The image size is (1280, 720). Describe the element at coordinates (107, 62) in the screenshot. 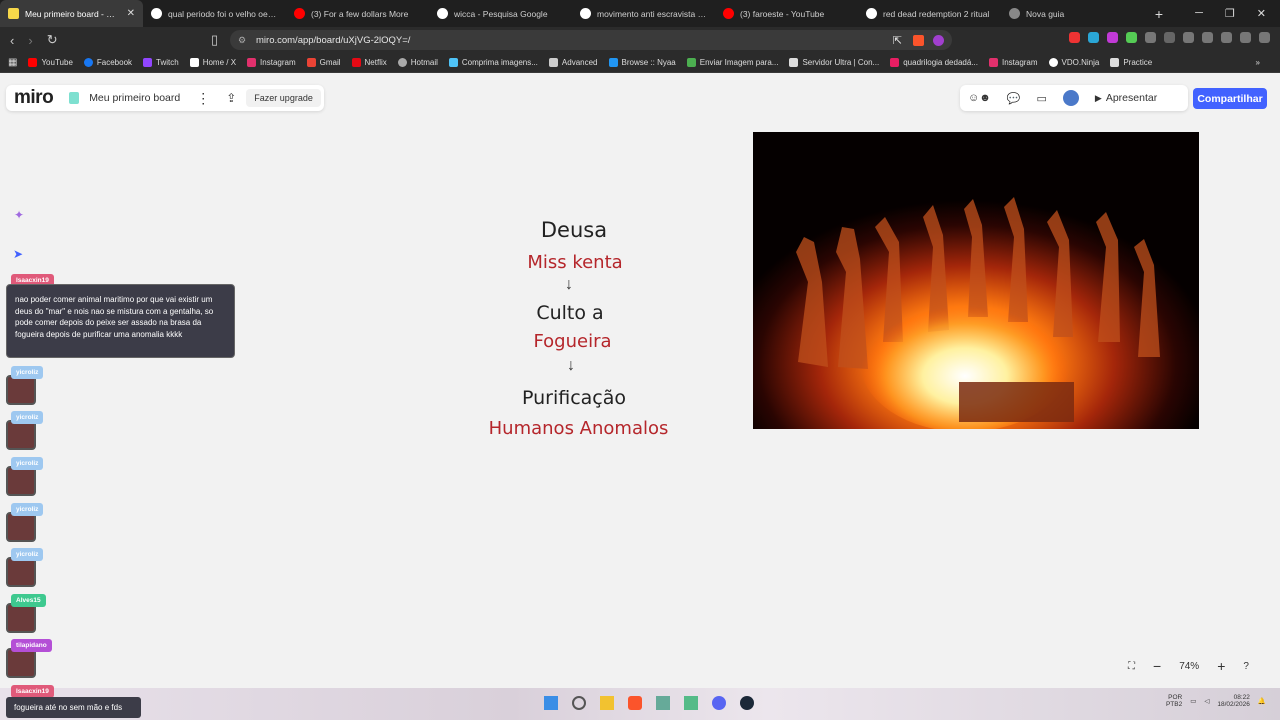

I see `bookmark-facebook: Facebook` at that location.